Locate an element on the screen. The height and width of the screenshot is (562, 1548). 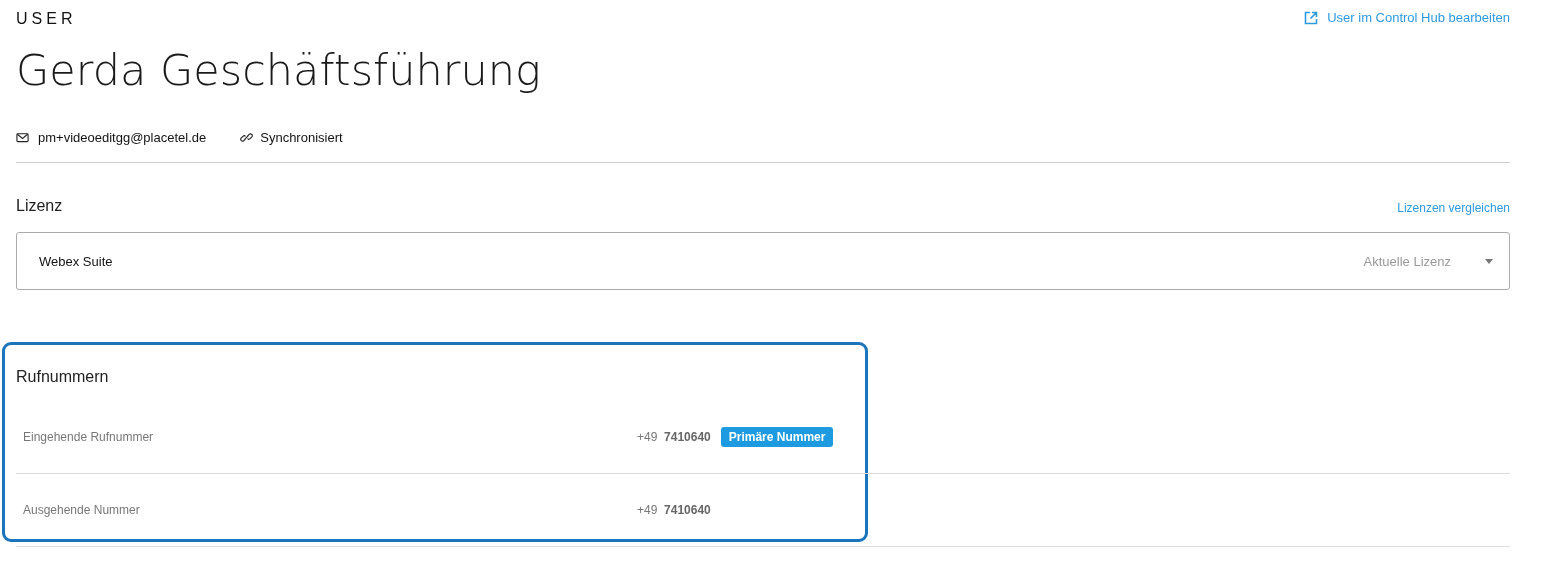
edit-link: User im Control Hub bearbeiten is located at coordinates (1407, 17).